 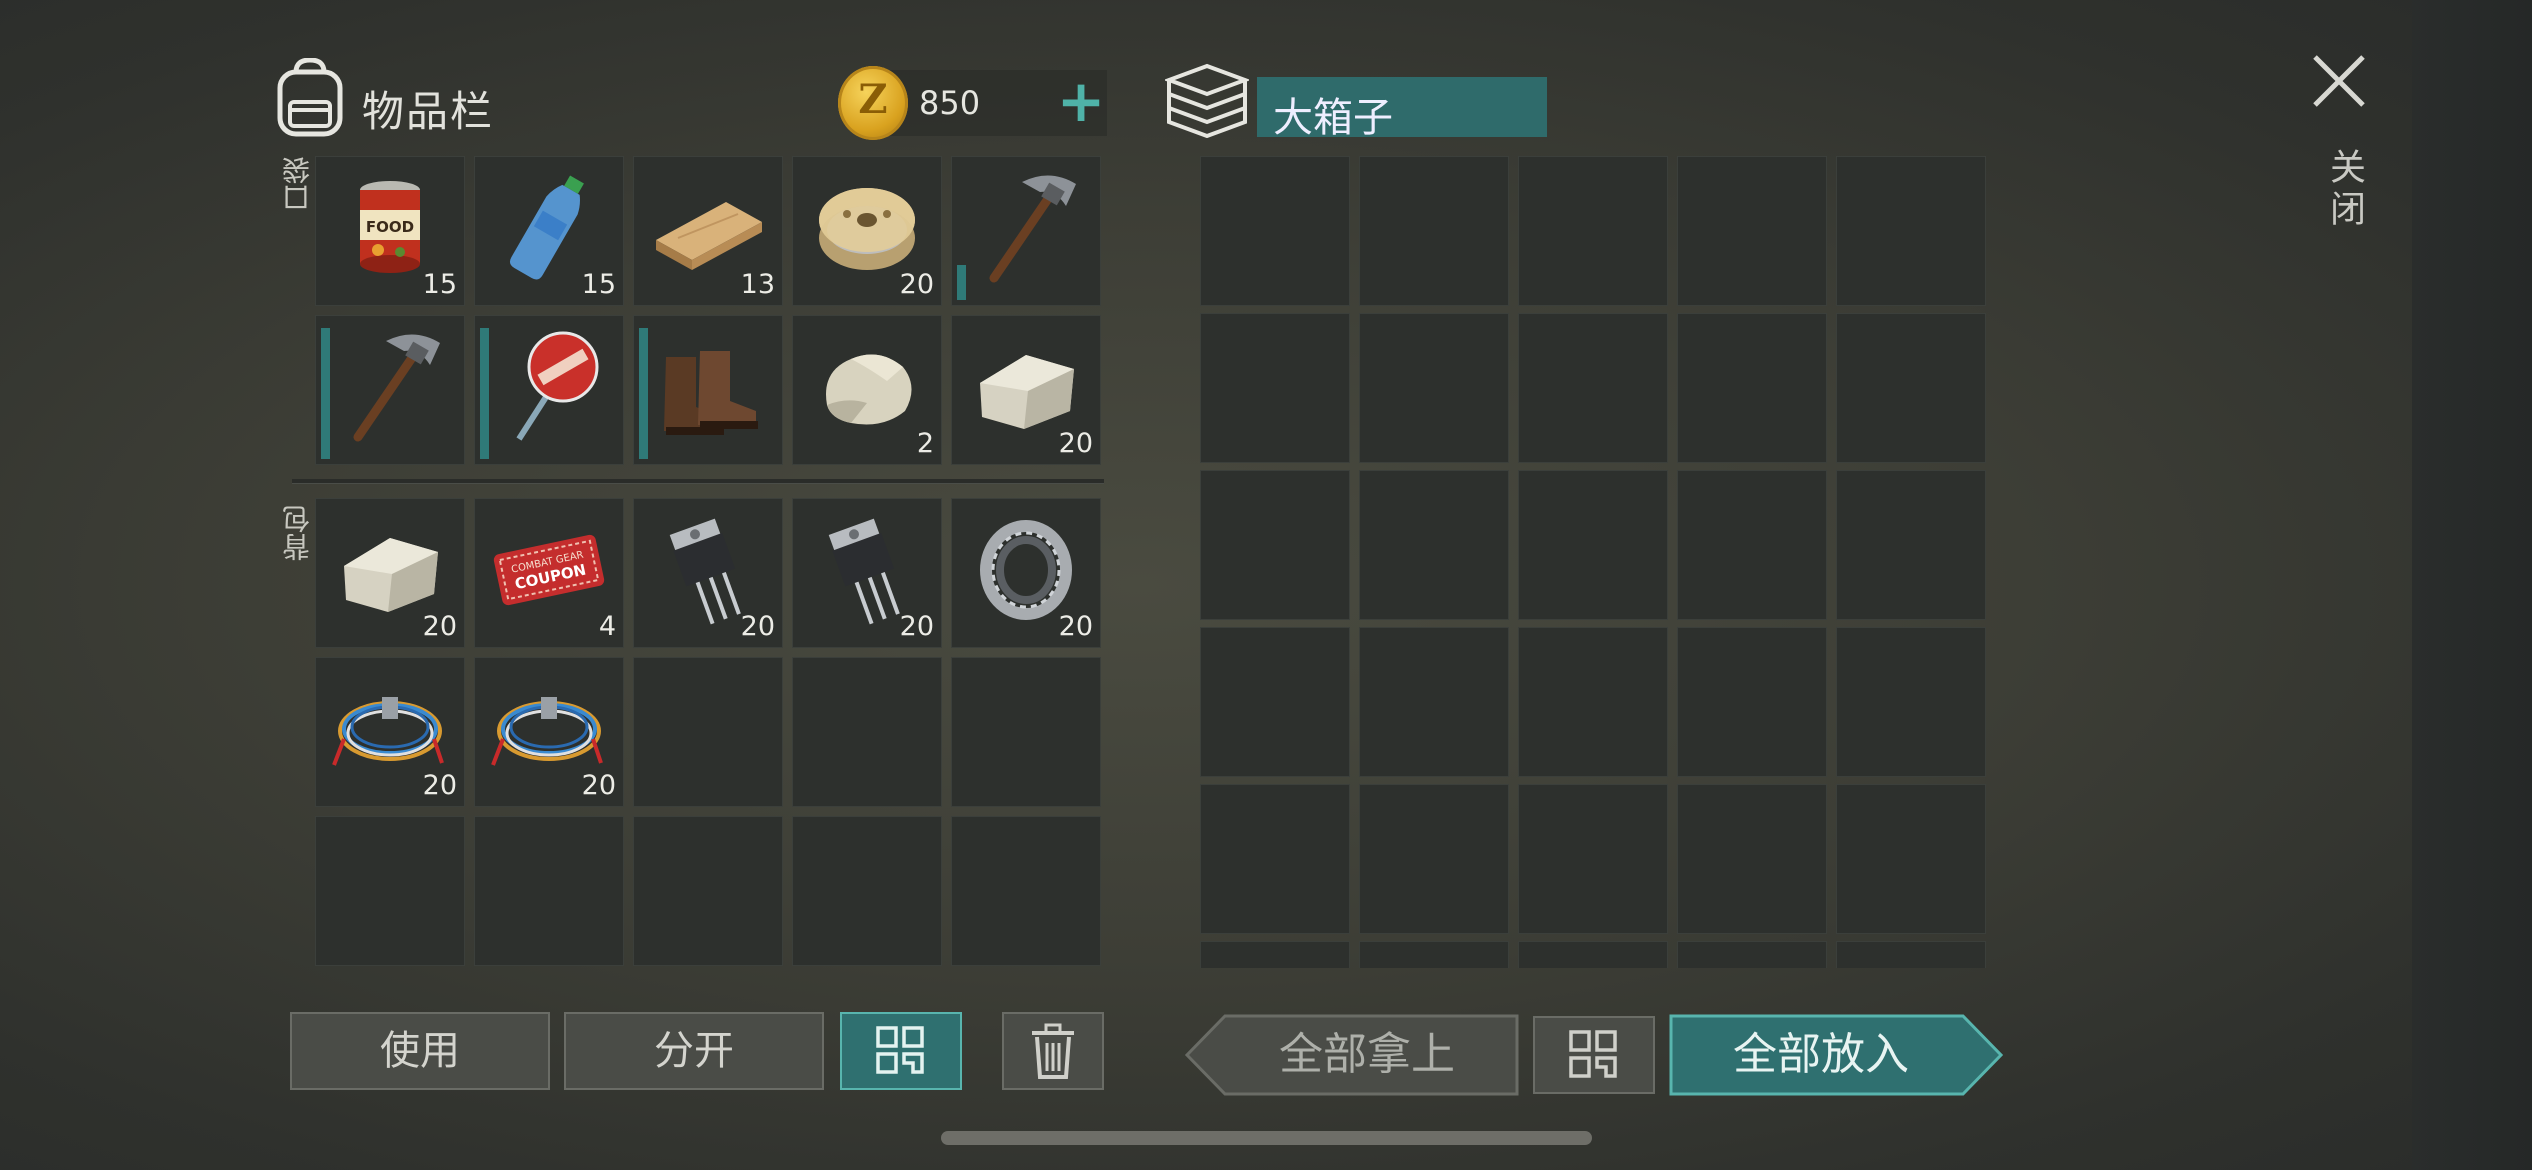 I want to click on put-all-button: 全部放入, so click(x=1836, y=1055).